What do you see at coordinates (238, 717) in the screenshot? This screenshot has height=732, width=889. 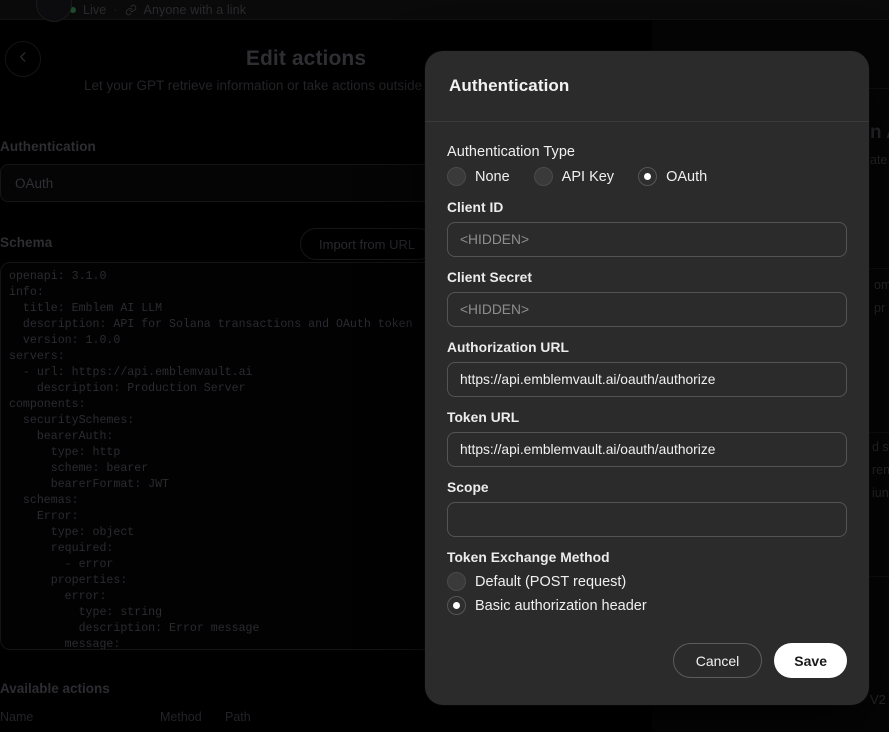 I see `column-header-path: Path` at bounding box center [238, 717].